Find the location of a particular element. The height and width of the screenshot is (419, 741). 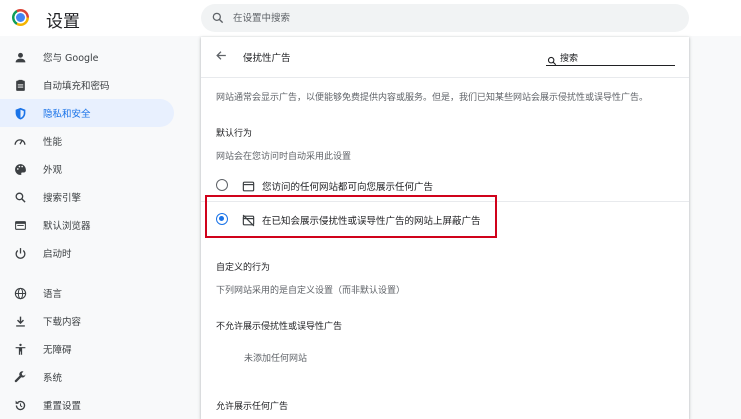

sidebar-item-label: 启动时 is located at coordinates (57, 254).